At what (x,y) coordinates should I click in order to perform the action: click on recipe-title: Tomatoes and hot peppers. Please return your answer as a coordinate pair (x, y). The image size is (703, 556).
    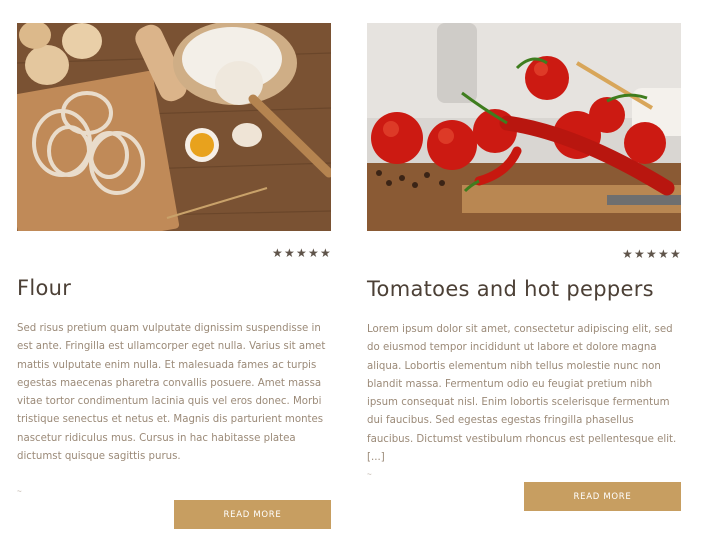
    Looking at the image, I should click on (510, 289).